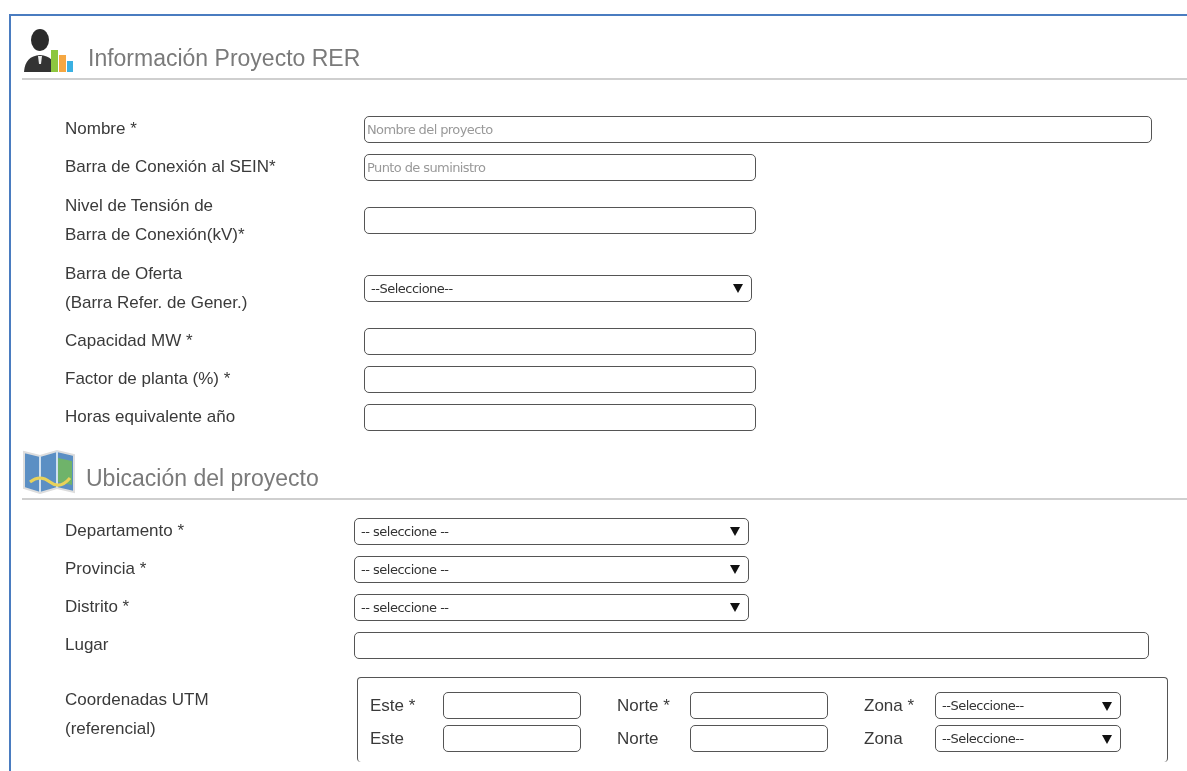 The image size is (1187, 771). Describe the element at coordinates (125, 531) in the screenshot. I see `field-label: Departamento *` at that location.